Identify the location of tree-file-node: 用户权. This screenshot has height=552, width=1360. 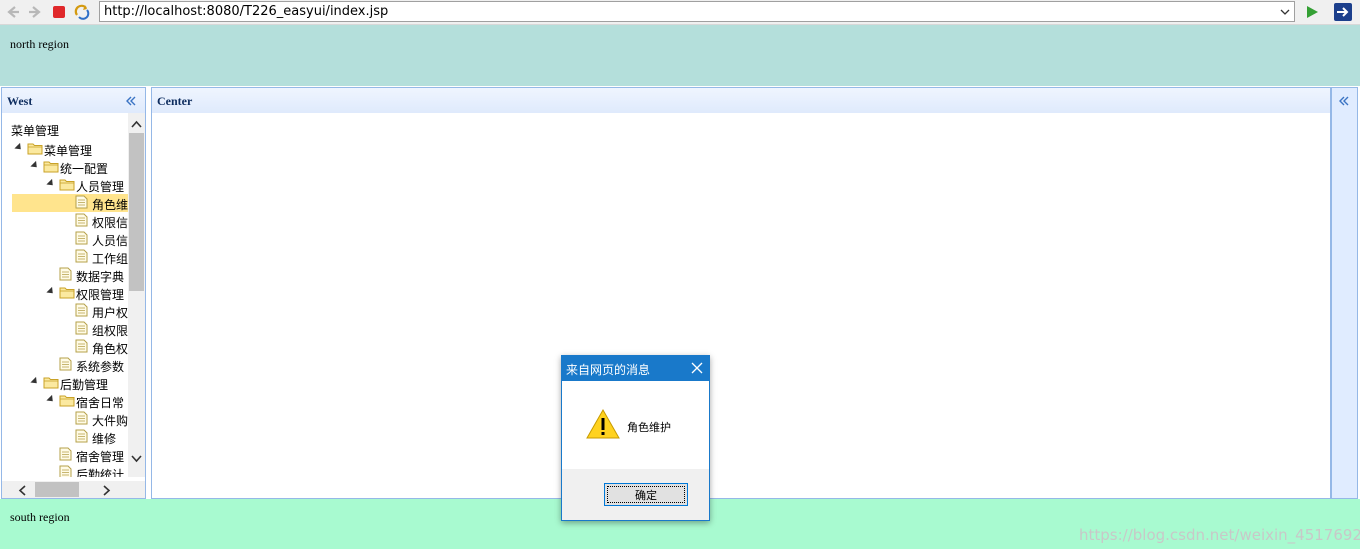
(70, 311).